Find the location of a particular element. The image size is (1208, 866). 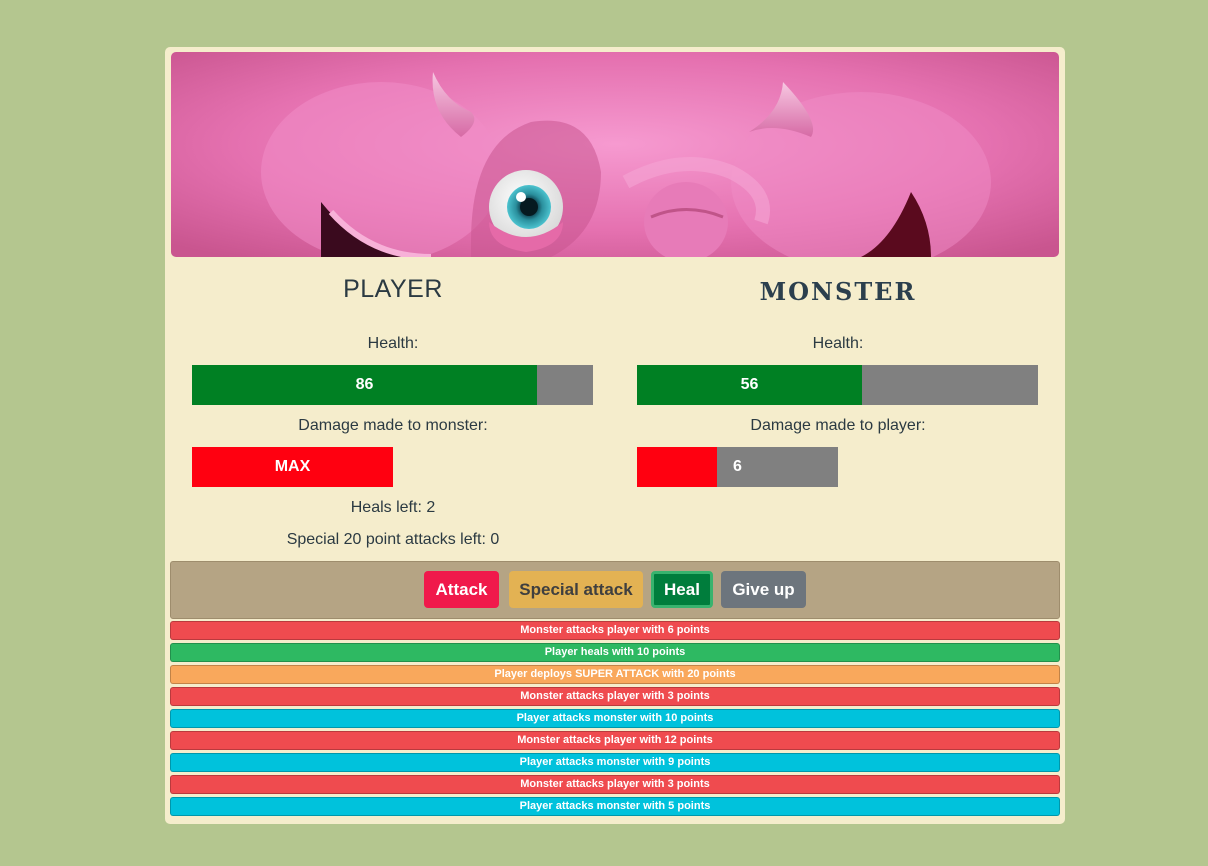

action-controls: Attack Special attack Heal Give up is located at coordinates (615, 590).